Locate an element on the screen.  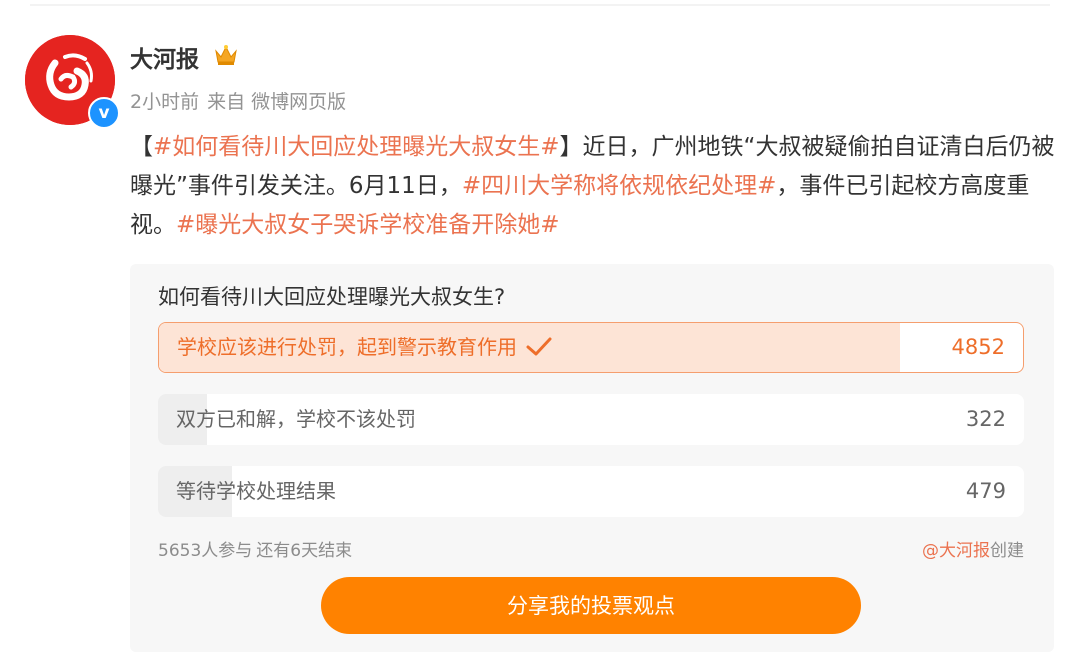
poll-option-3: 等待学校处理结果 479 is located at coordinates (591, 491).